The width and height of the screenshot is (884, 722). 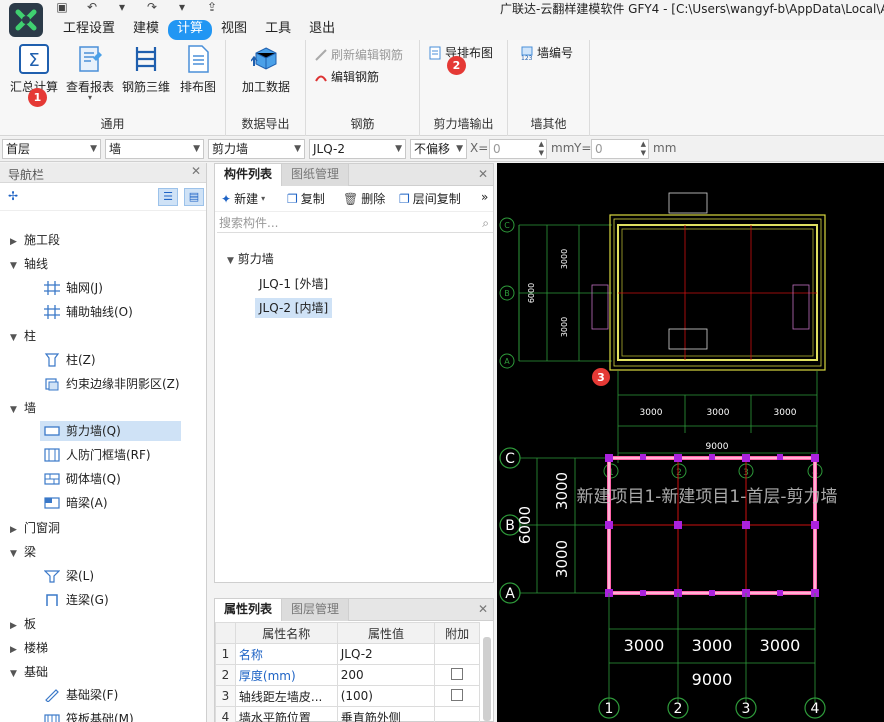 What do you see at coordinates (29, 672) in the screenshot?
I see `nav-category-foundation: ▼ 基础` at bounding box center [29, 672].